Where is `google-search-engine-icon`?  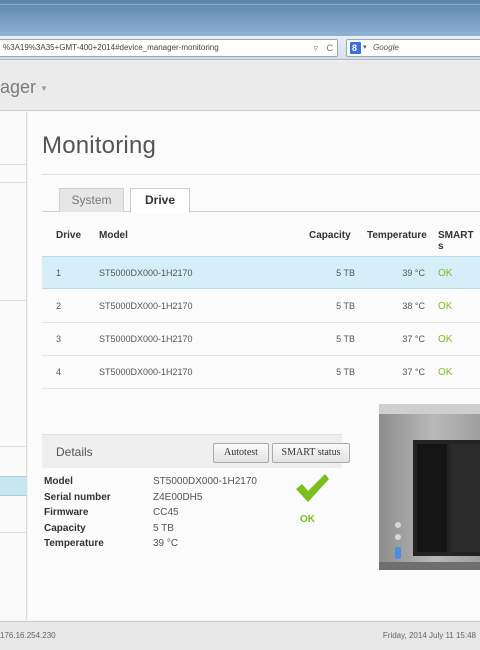 google-search-engine-icon is located at coordinates (355, 48).